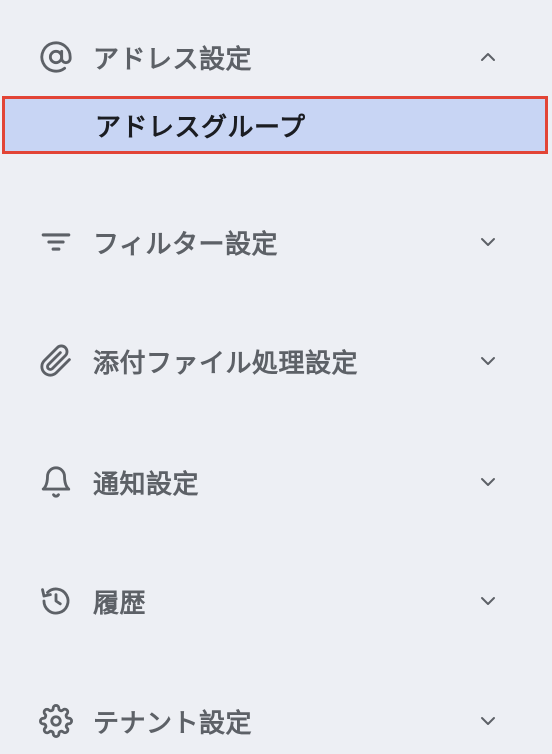 This screenshot has height=754, width=552. Describe the element at coordinates (173, 59) in the screenshot. I see `sidebar-section-label: アドレス設定` at that location.